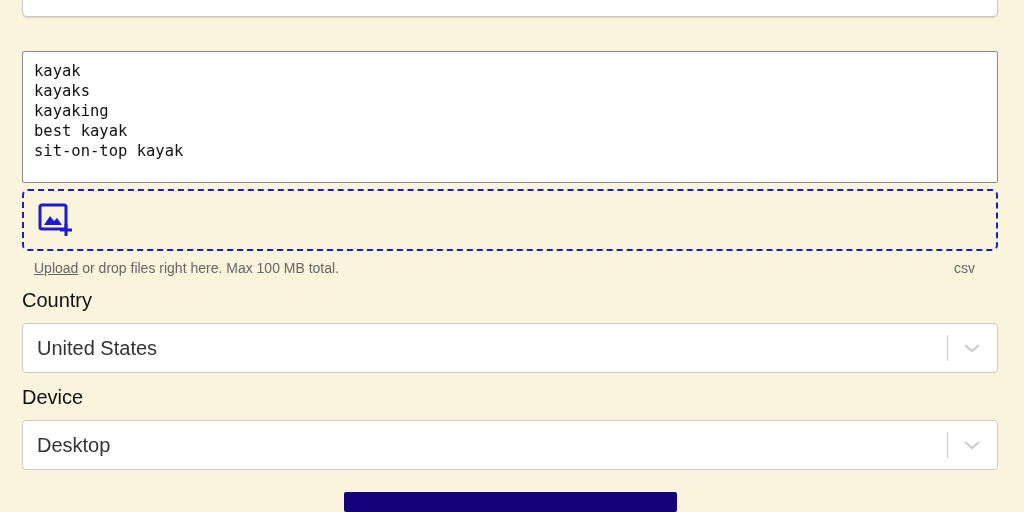 The width and height of the screenshot is (1024, 512). Describe the element at coordinates (510, 348) in the screenshot. I see `dropdown-select: United States` at that location.